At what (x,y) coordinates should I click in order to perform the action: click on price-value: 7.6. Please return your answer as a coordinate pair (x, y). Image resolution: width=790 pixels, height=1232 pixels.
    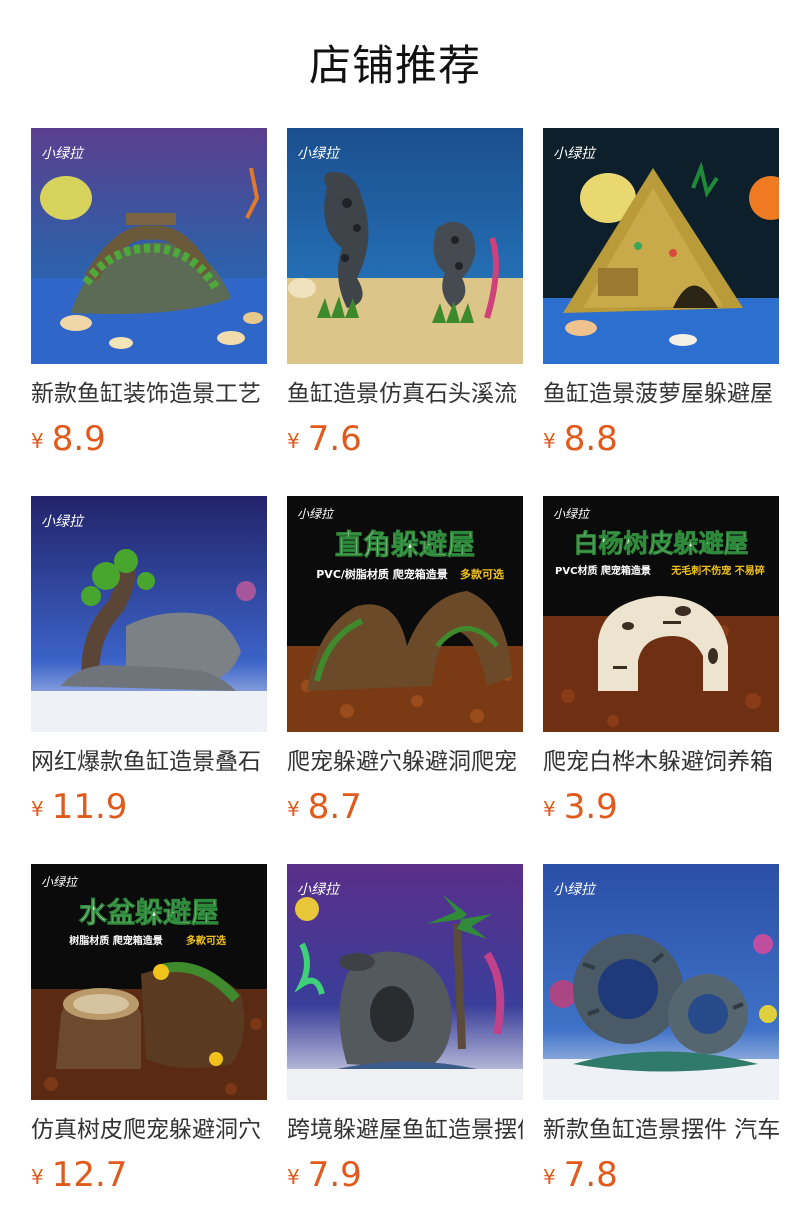
    Looking at the image, I should click on (334, 439).